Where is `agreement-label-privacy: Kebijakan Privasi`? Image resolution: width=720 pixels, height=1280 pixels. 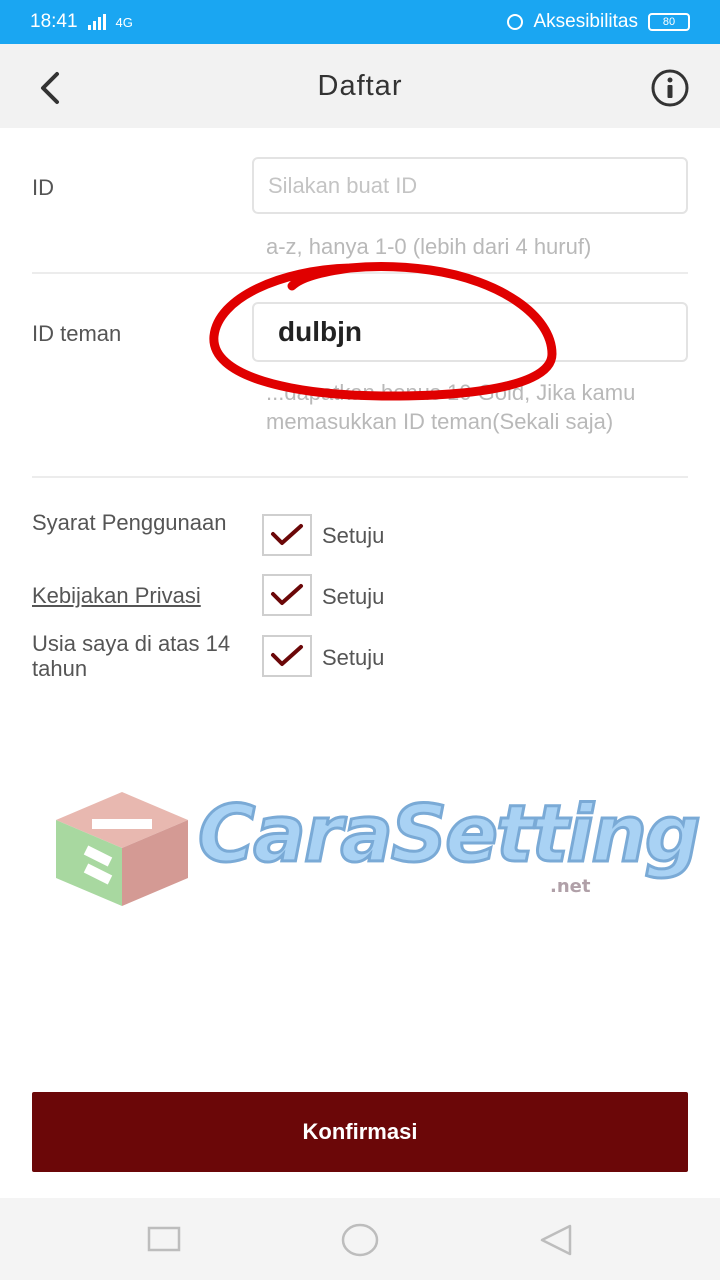 agreement-label-privacy: Kebijakan Privasi is located at coordinates (142, 595).